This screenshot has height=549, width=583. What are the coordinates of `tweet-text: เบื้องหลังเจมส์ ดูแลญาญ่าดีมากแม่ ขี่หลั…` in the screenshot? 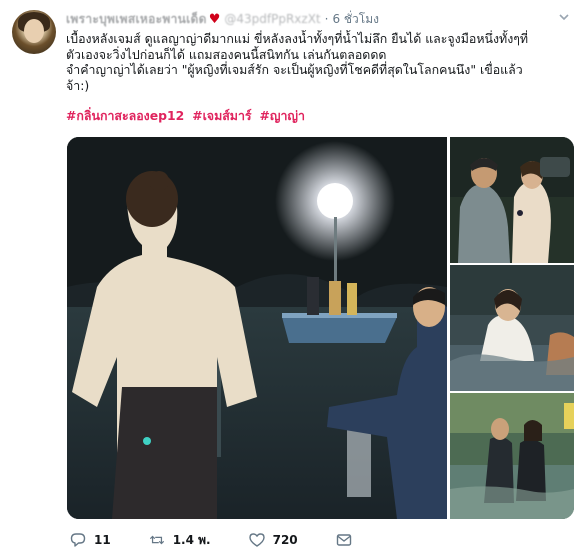 It's located at (320, 62).